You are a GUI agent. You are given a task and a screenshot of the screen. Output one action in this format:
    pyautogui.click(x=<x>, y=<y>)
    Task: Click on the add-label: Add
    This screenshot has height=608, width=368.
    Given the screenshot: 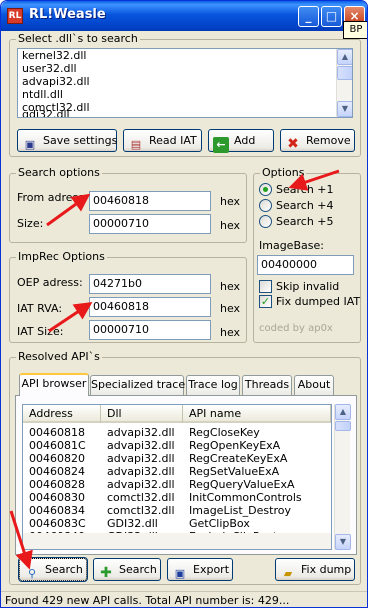 What is the action you would take?
    pyautogui.click(x=245, y=140)
    